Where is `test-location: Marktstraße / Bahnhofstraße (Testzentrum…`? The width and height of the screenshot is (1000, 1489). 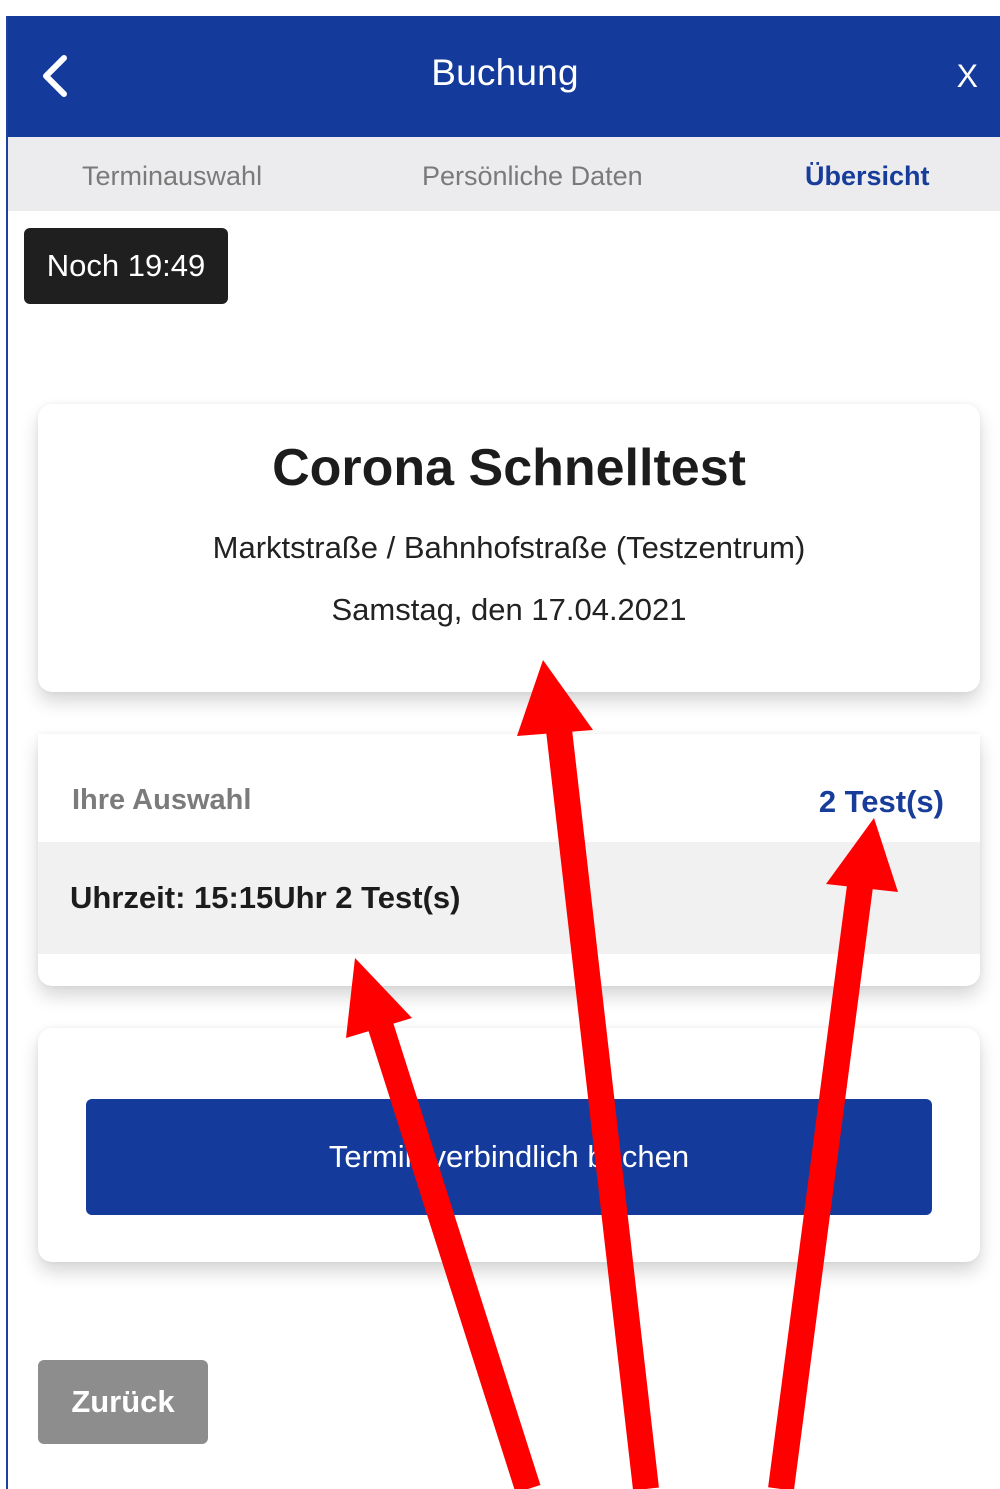 test-location: Marktstraße / Bahnhofstraße (Testzentrum… is located at coordinates (509, 547).